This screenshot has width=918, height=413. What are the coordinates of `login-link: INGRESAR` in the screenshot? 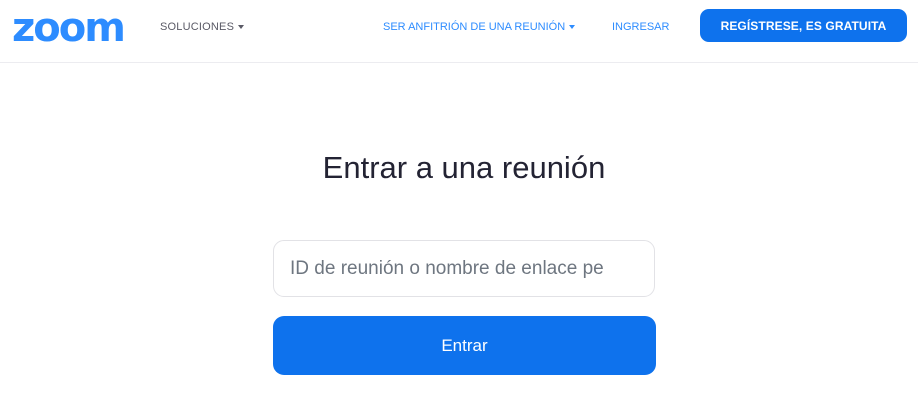 It's located at (640, 27).